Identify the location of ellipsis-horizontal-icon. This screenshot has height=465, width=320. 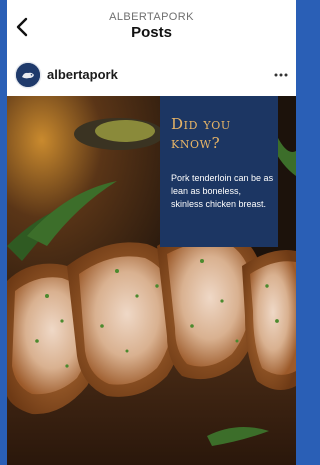
(281, 75).